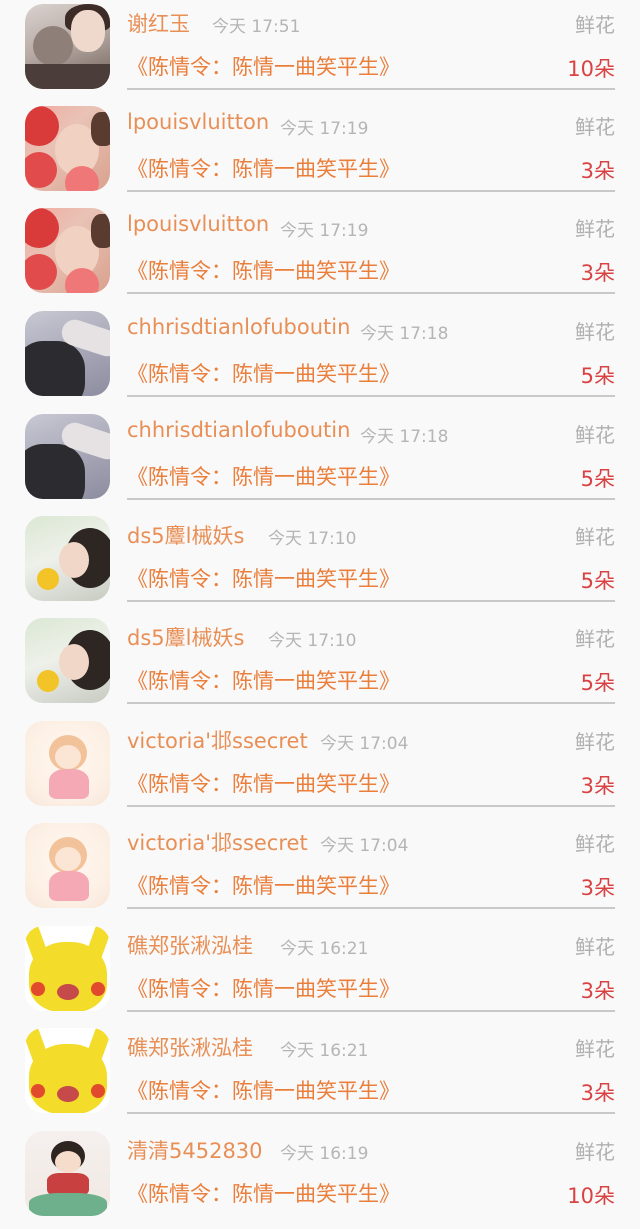  I want to click on sender-username: 清清5452830, so click(195, 1150).